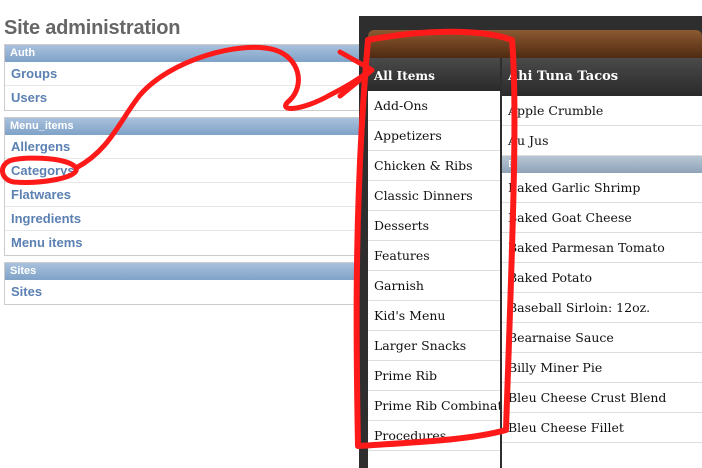  Describe the element at coordinates (434, 256) in the screenshot. I see `category-item: Features` at that location.